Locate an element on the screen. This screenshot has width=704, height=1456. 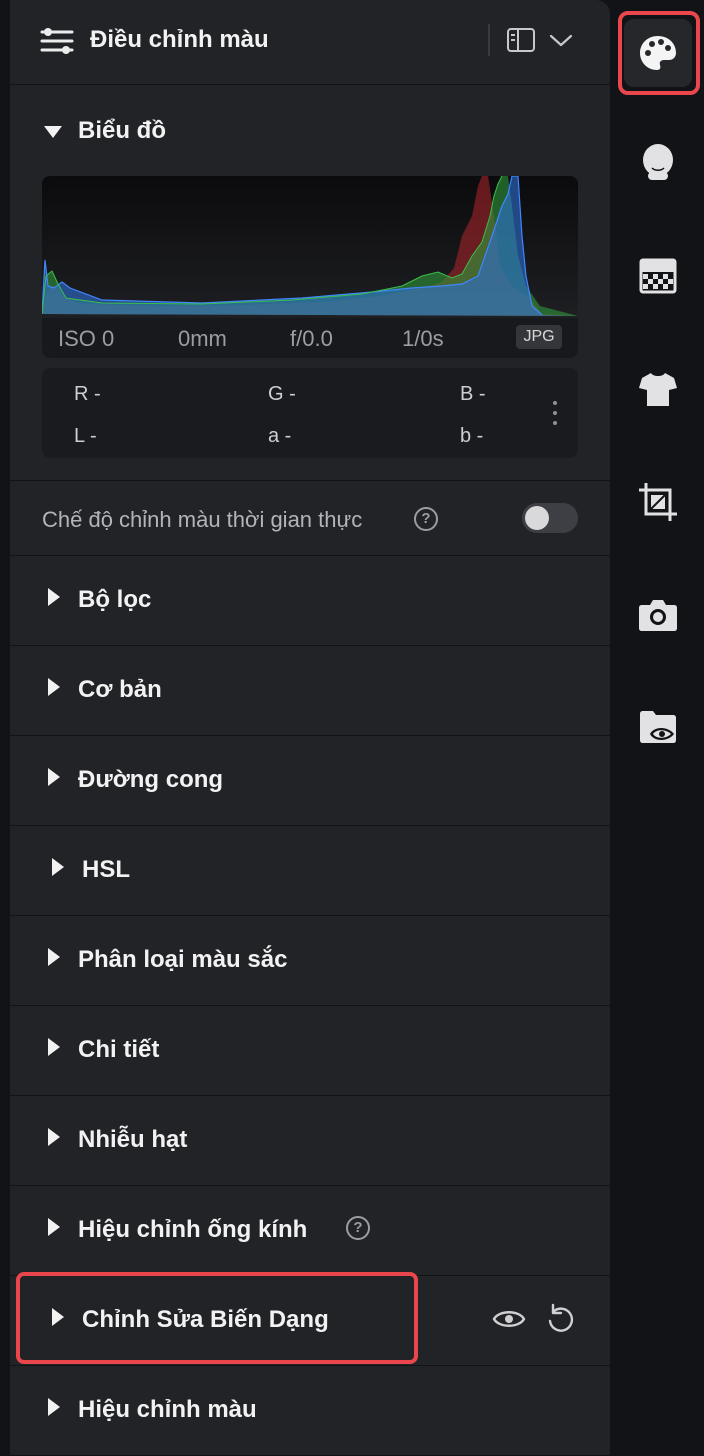
realtime-toggle is located at coordinates (550, 518).